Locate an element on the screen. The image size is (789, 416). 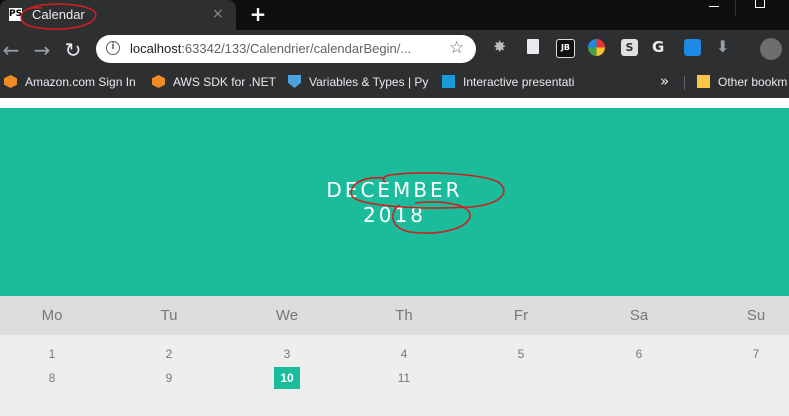
bookmark-label: Other bookm is located at coordinates (753, 82).